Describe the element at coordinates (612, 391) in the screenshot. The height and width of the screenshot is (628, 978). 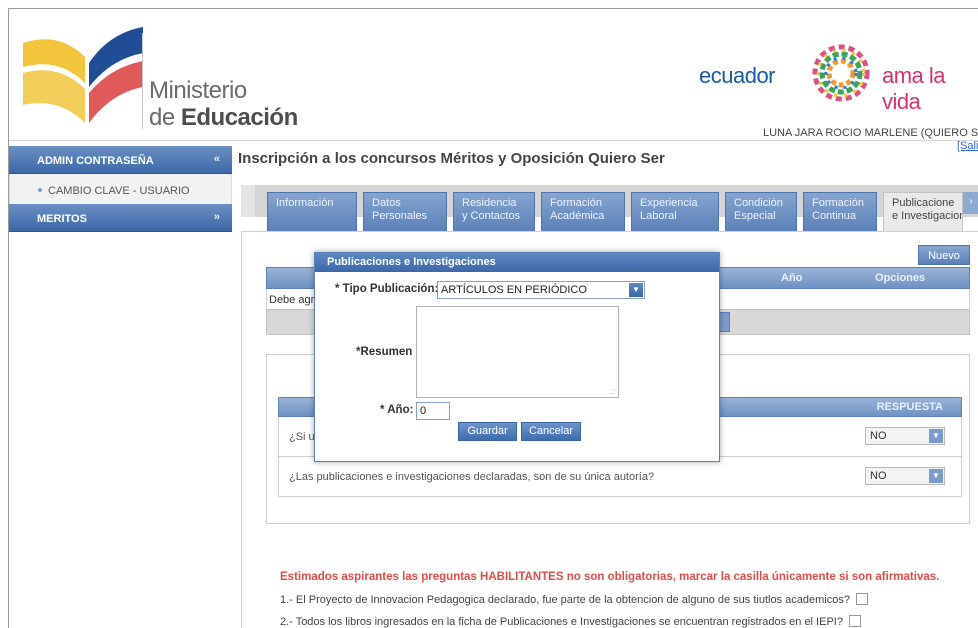
I see `resize-grip-icon: .::` at that location.